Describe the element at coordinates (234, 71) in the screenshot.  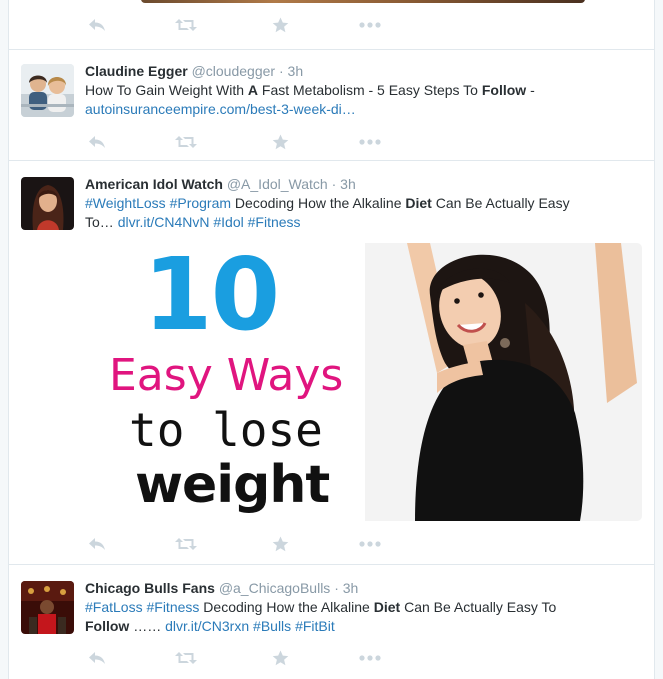
I see `tweet-author-handle: @cloudegger` at that location.